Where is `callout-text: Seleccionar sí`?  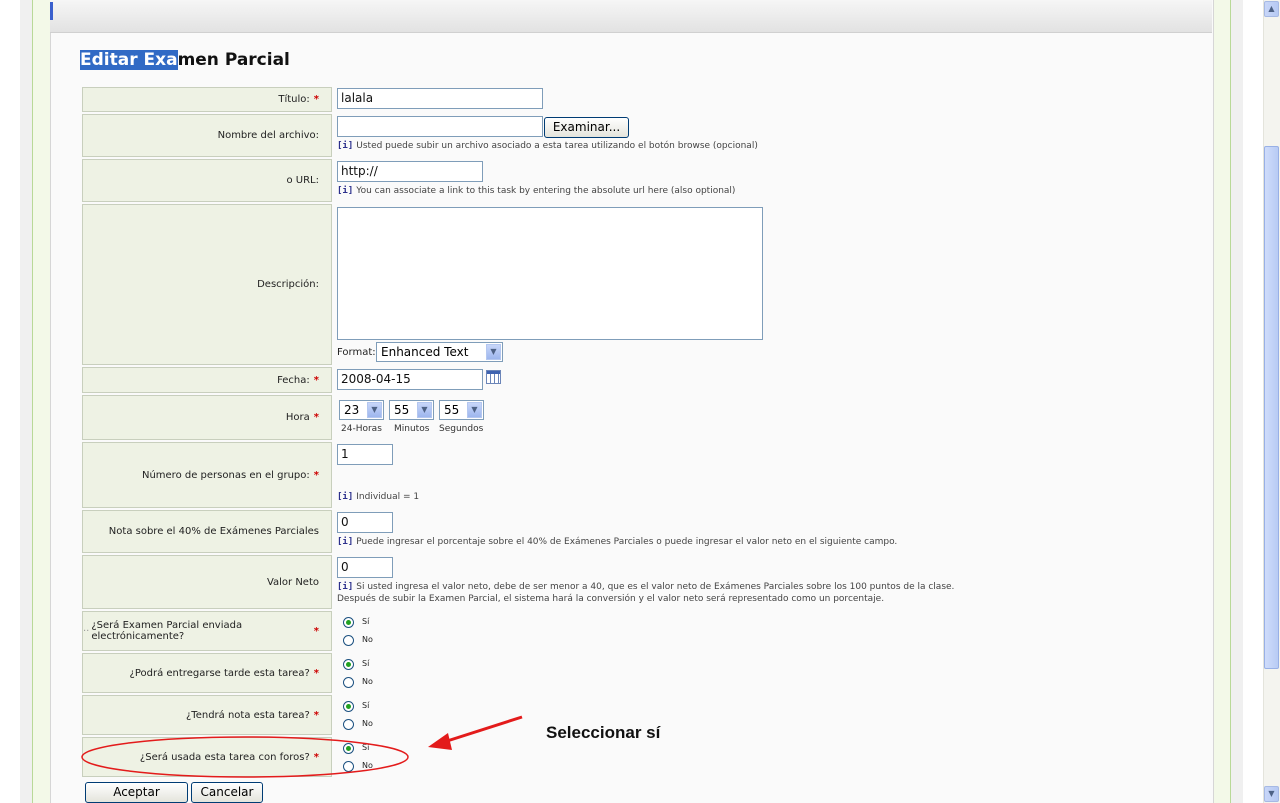 callout-text: Seleccionar sí is located at coordinates (603, 732).